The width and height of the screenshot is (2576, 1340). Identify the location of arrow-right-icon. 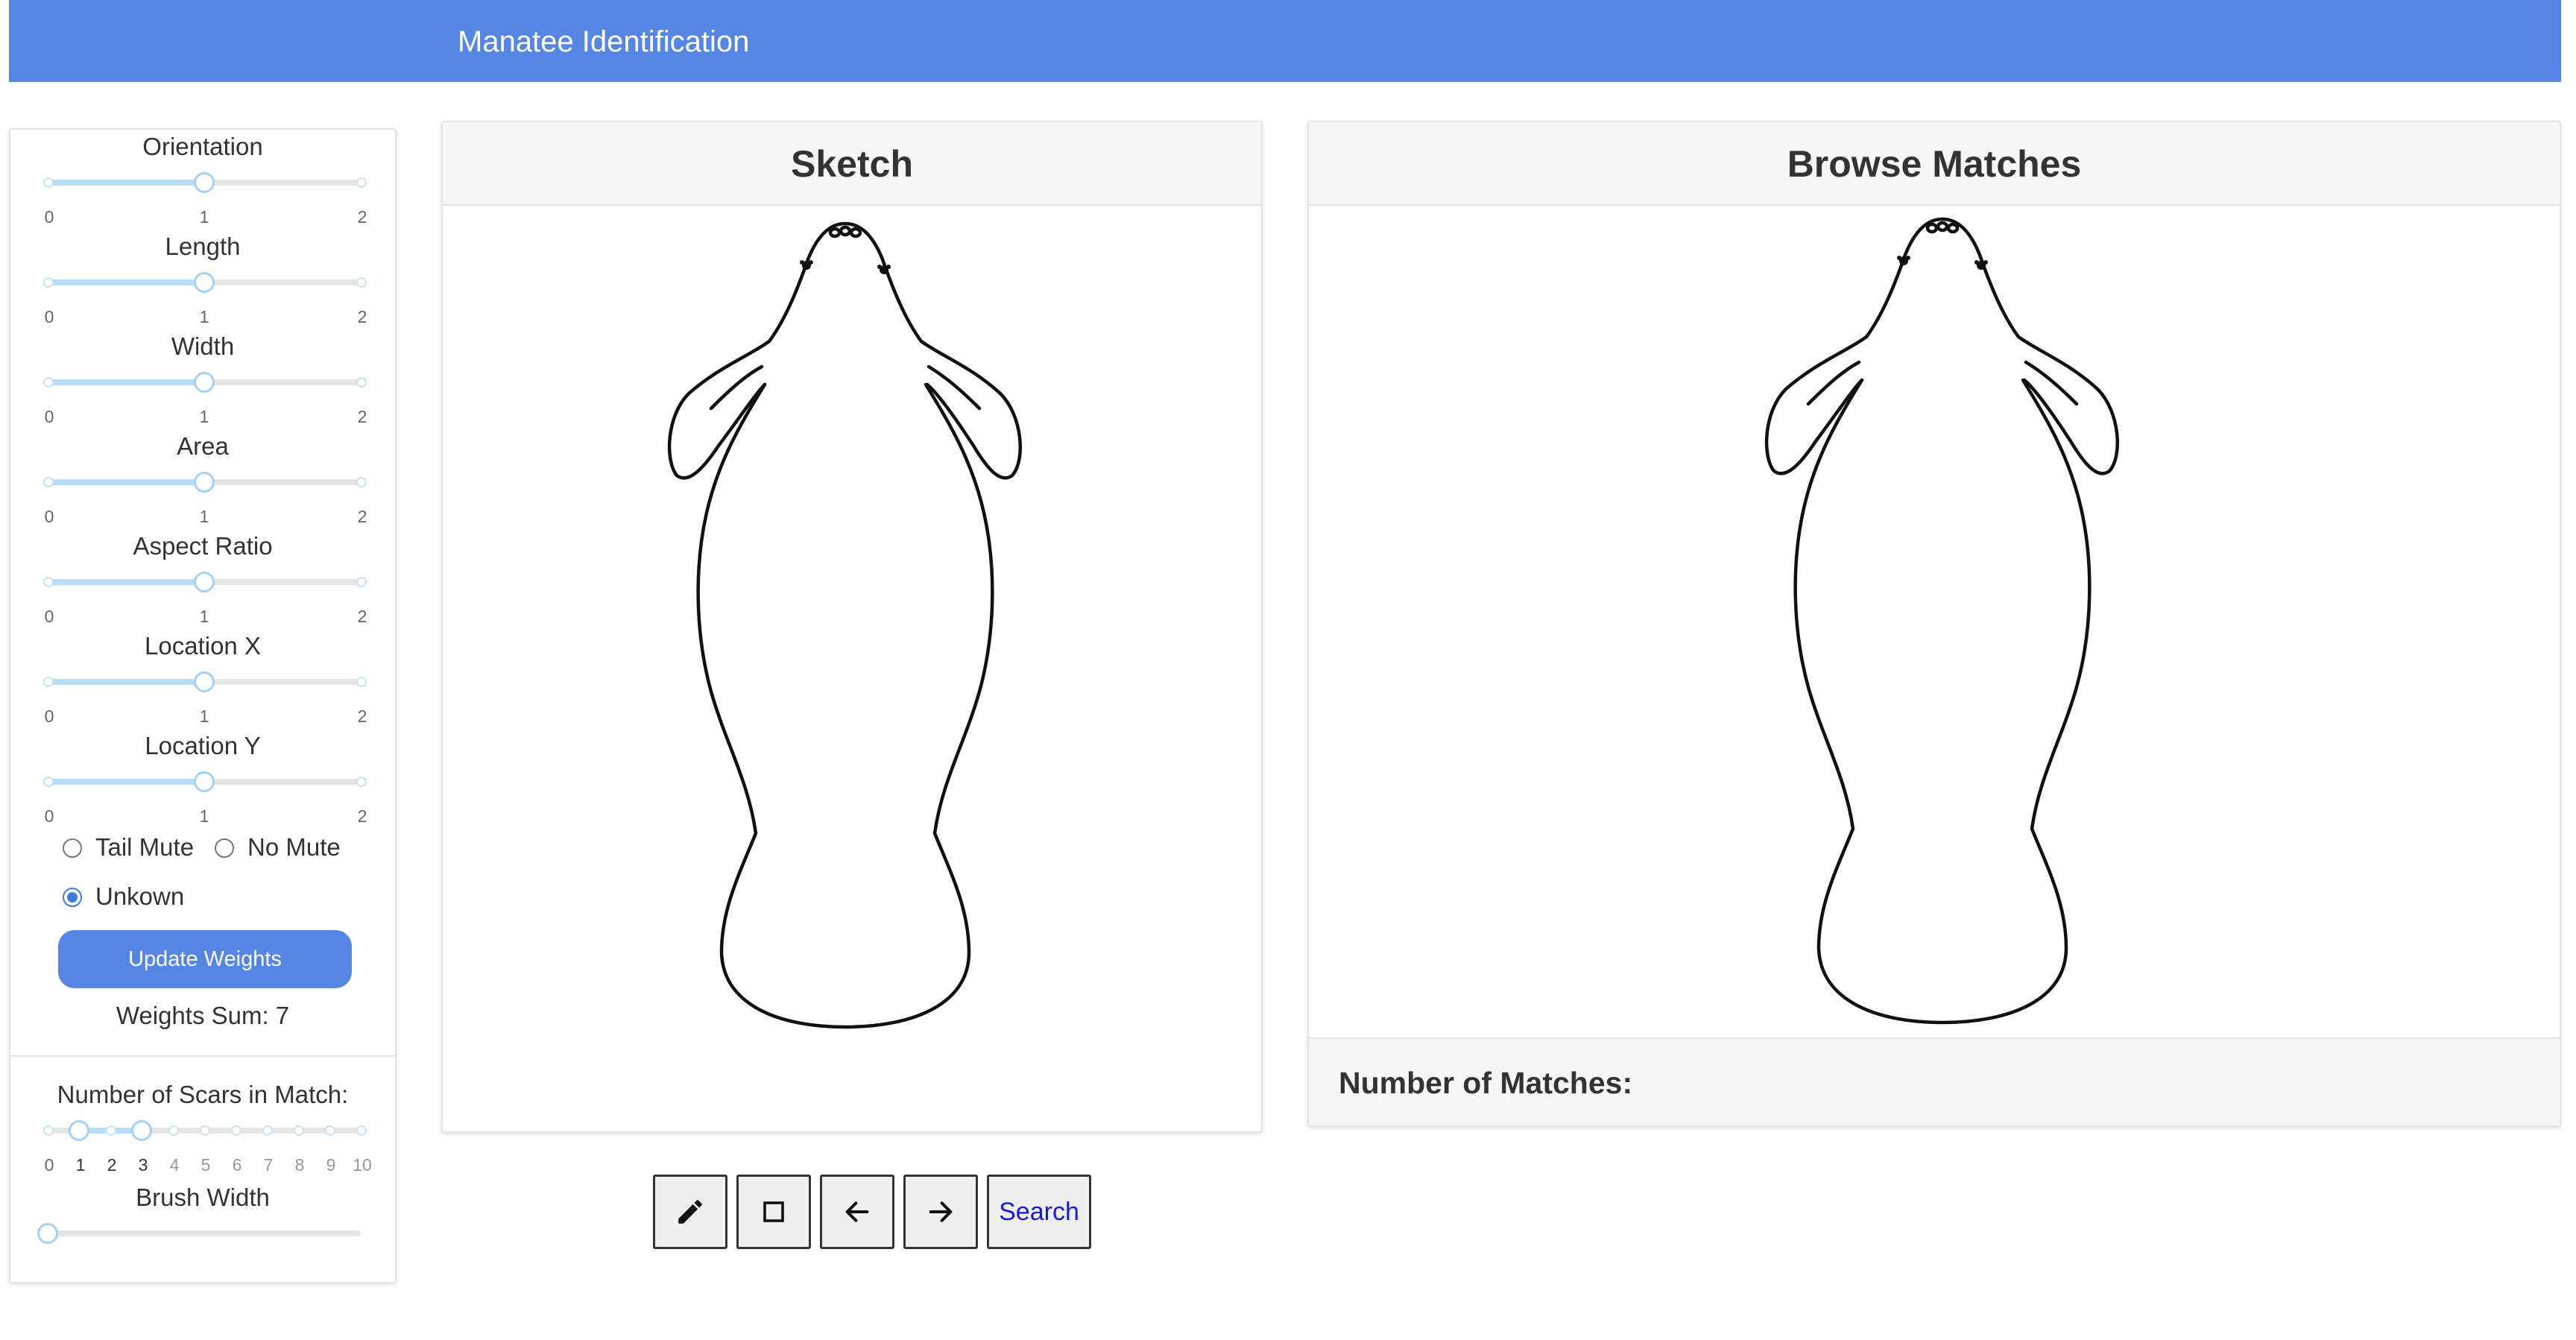
(941, 1211).